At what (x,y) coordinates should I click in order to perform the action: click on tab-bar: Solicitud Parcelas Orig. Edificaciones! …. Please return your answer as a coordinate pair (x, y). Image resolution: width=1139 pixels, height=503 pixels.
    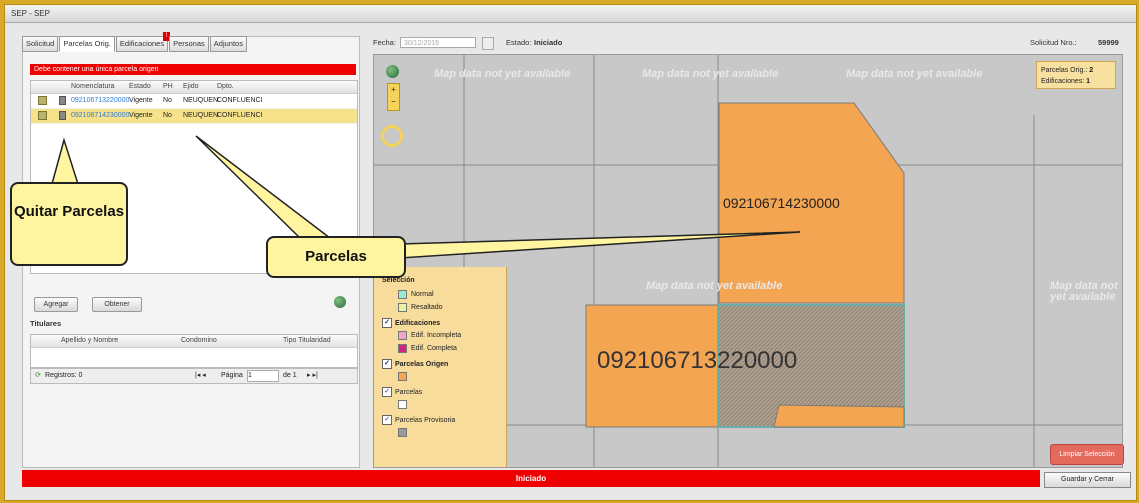
    Looking at the image, I should click on (135, 42).